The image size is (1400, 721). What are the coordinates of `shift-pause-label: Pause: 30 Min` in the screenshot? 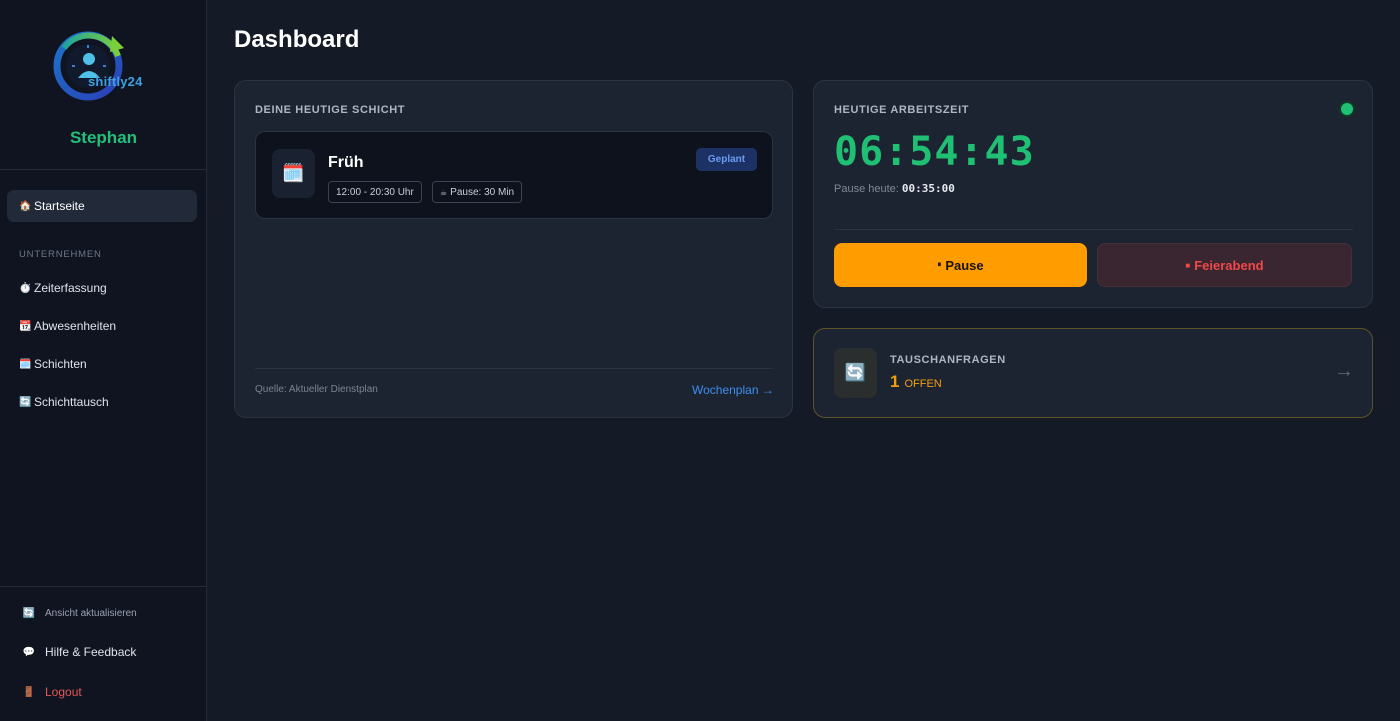 It's located at (482, 192).